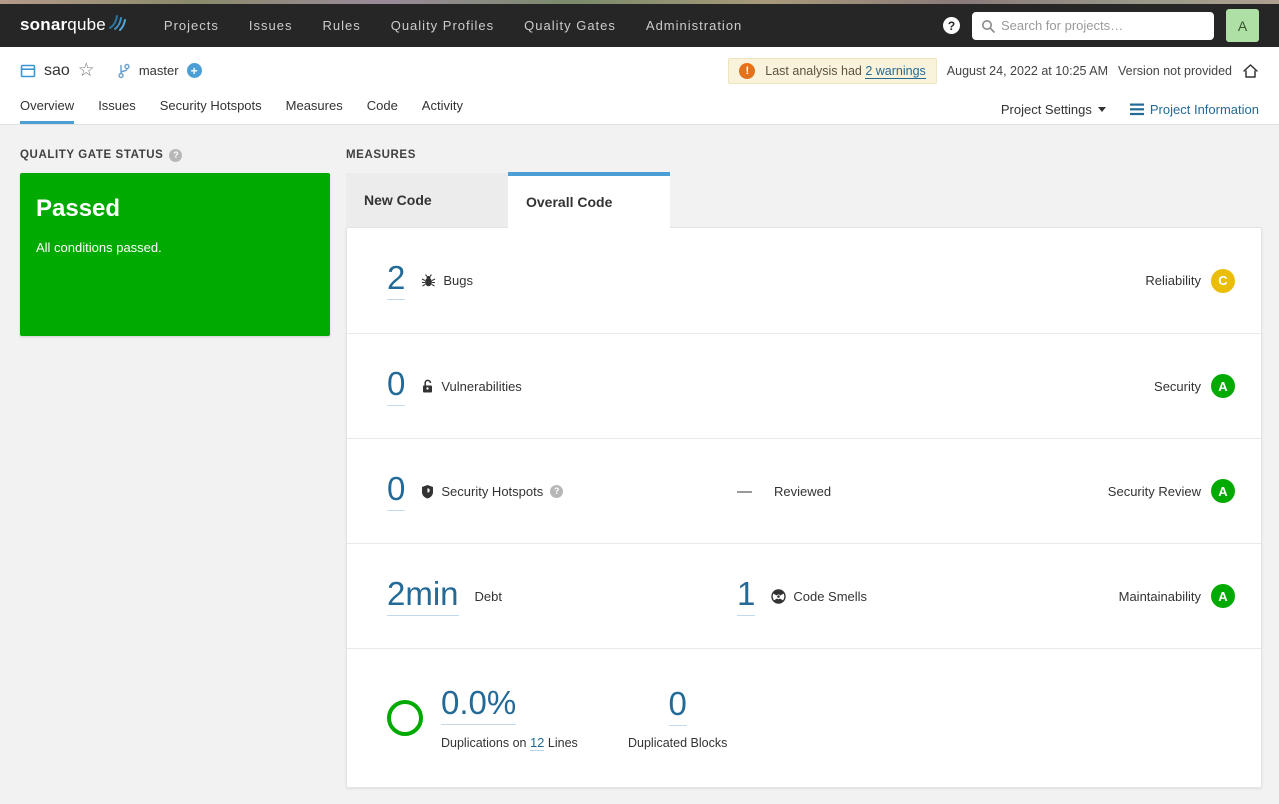 The width and height of the screenshot is (1279, 804). I want to click on duplications-percent-link: 0.0%, so click(479, 705).